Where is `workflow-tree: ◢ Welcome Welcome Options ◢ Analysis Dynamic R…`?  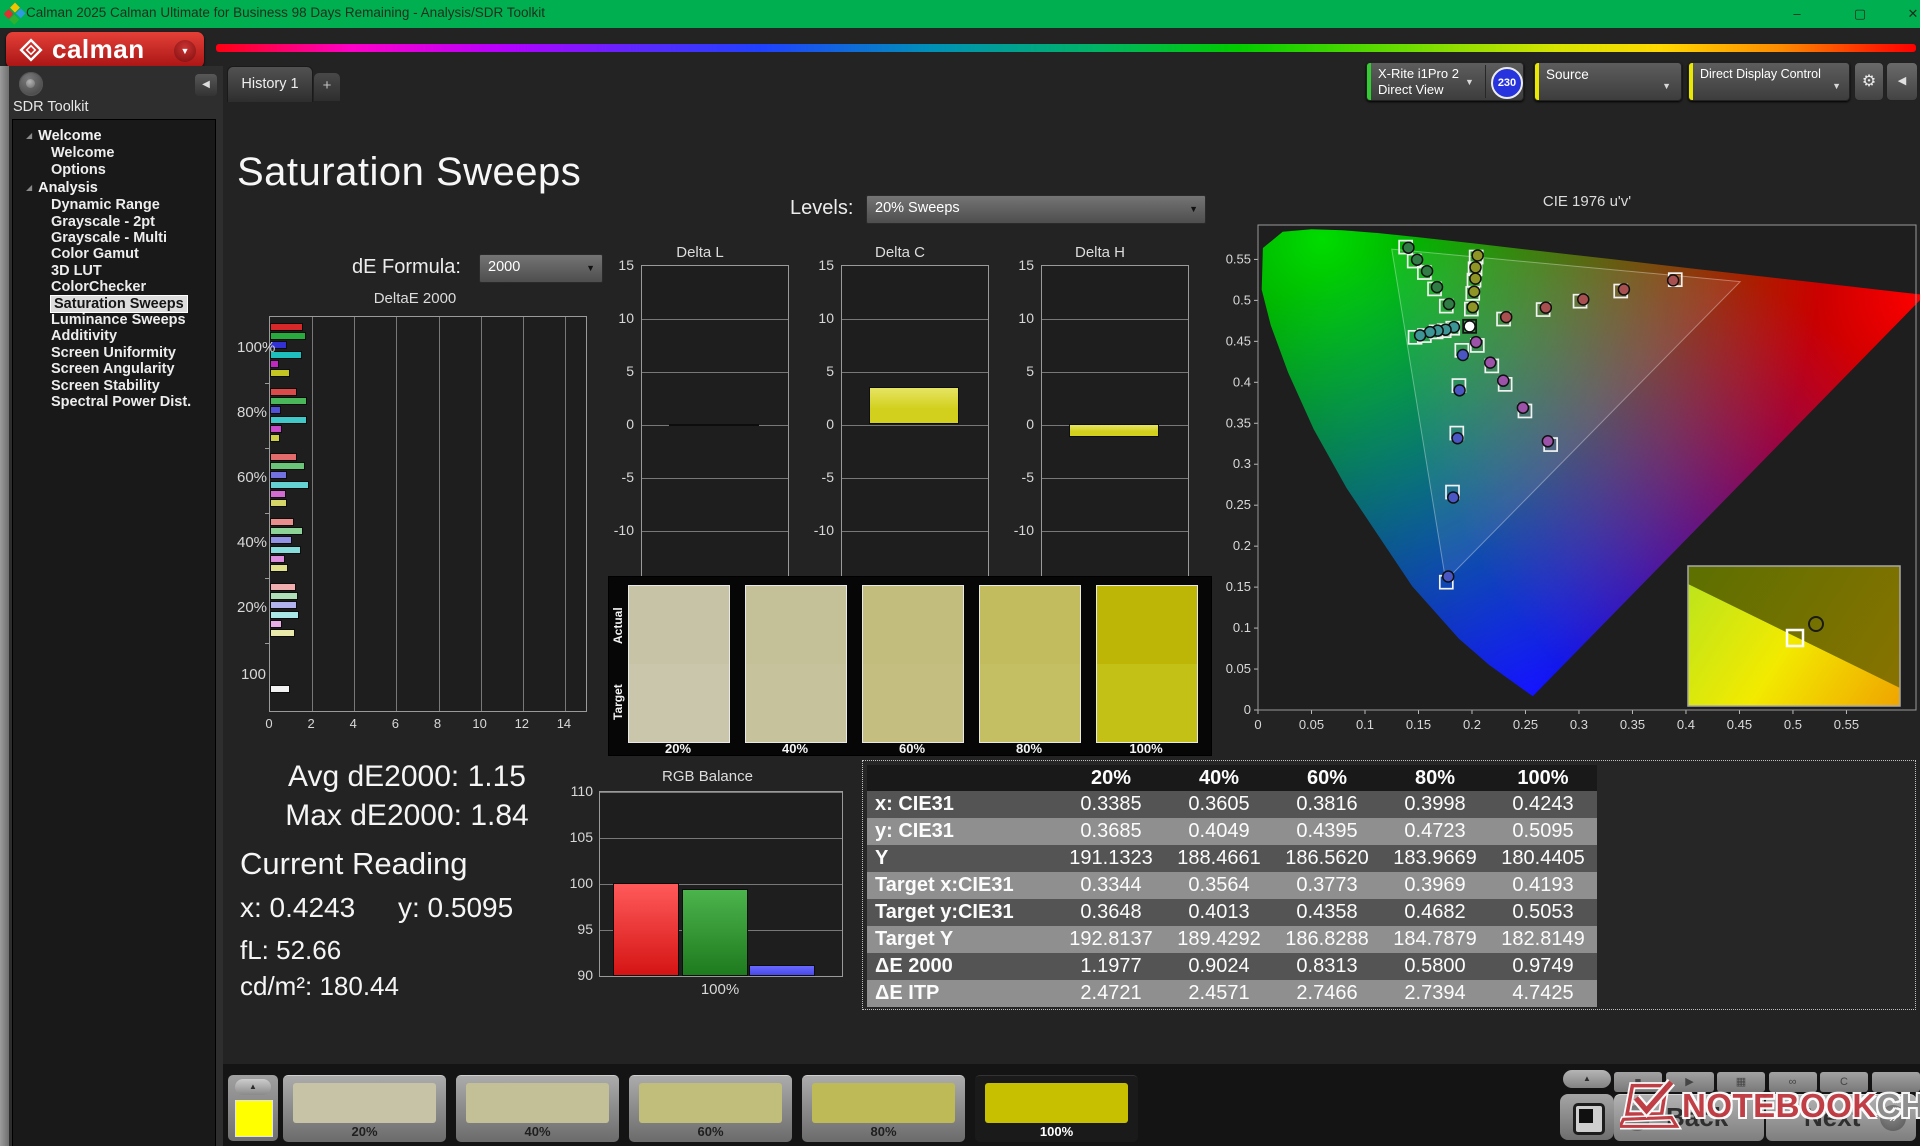 workflow-tree: ◢ Welcome Welcome Options ◢ Analysis Dynamic R… is located at coordinates (114, 632).